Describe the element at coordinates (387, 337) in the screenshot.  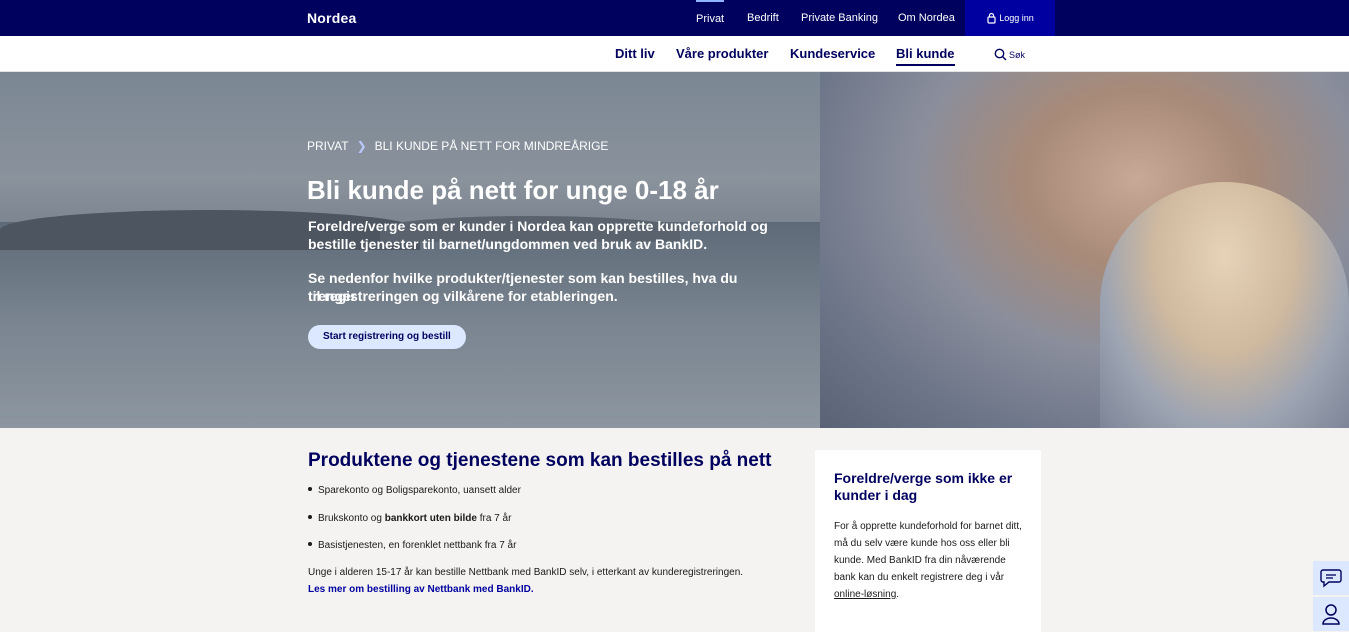
I see `start-registration-button: Start registrering og bestill` at that location.